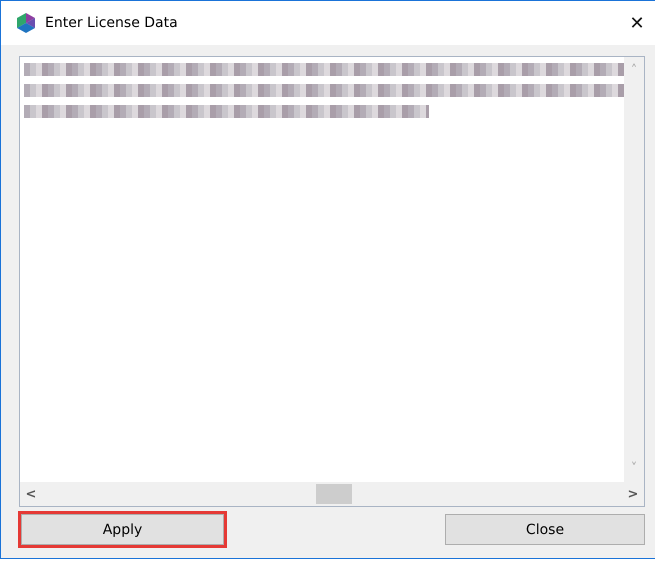 Image resolution: width=656 pixels, height=561 pixels. I want to click on scrollbar-thumb, so click(334, 494).